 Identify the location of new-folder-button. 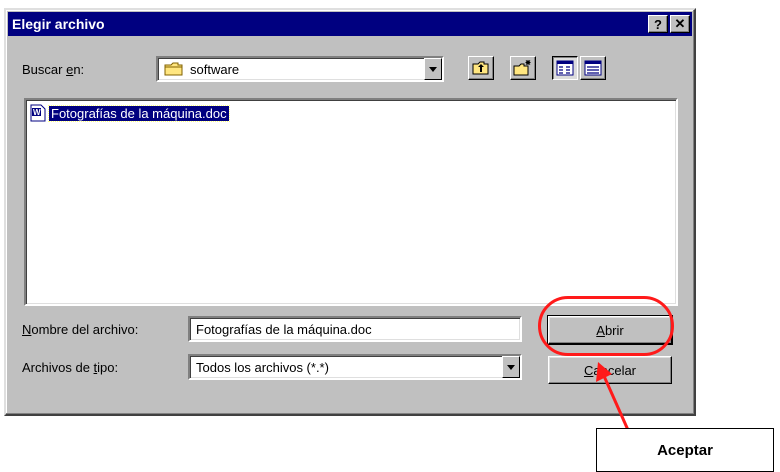
(523, 68).